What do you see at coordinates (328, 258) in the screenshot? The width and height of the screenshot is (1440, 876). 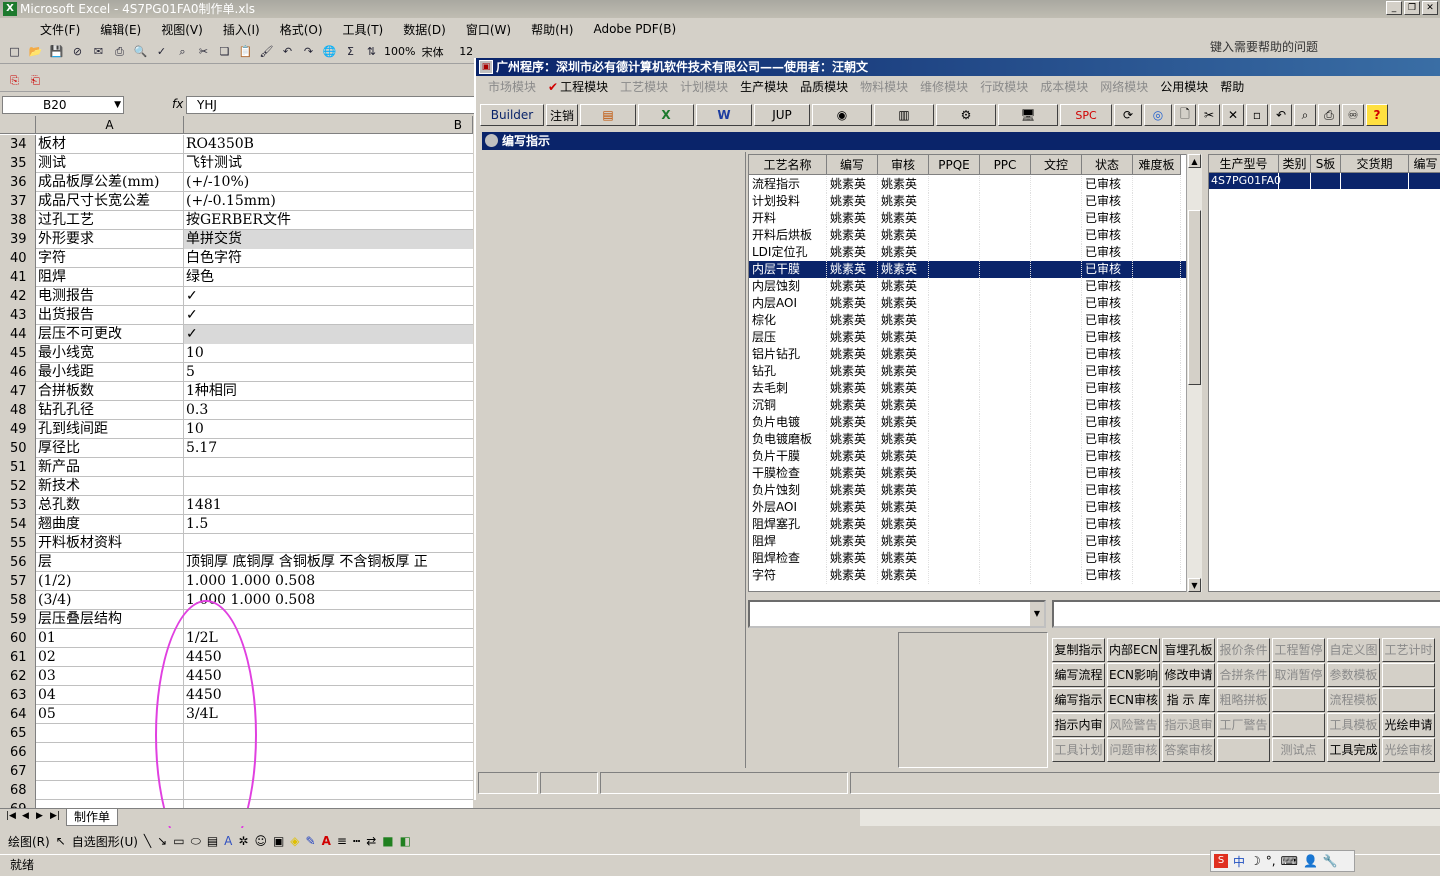 I see `cell-b: 白色字符` at bounding box center [328, 258].